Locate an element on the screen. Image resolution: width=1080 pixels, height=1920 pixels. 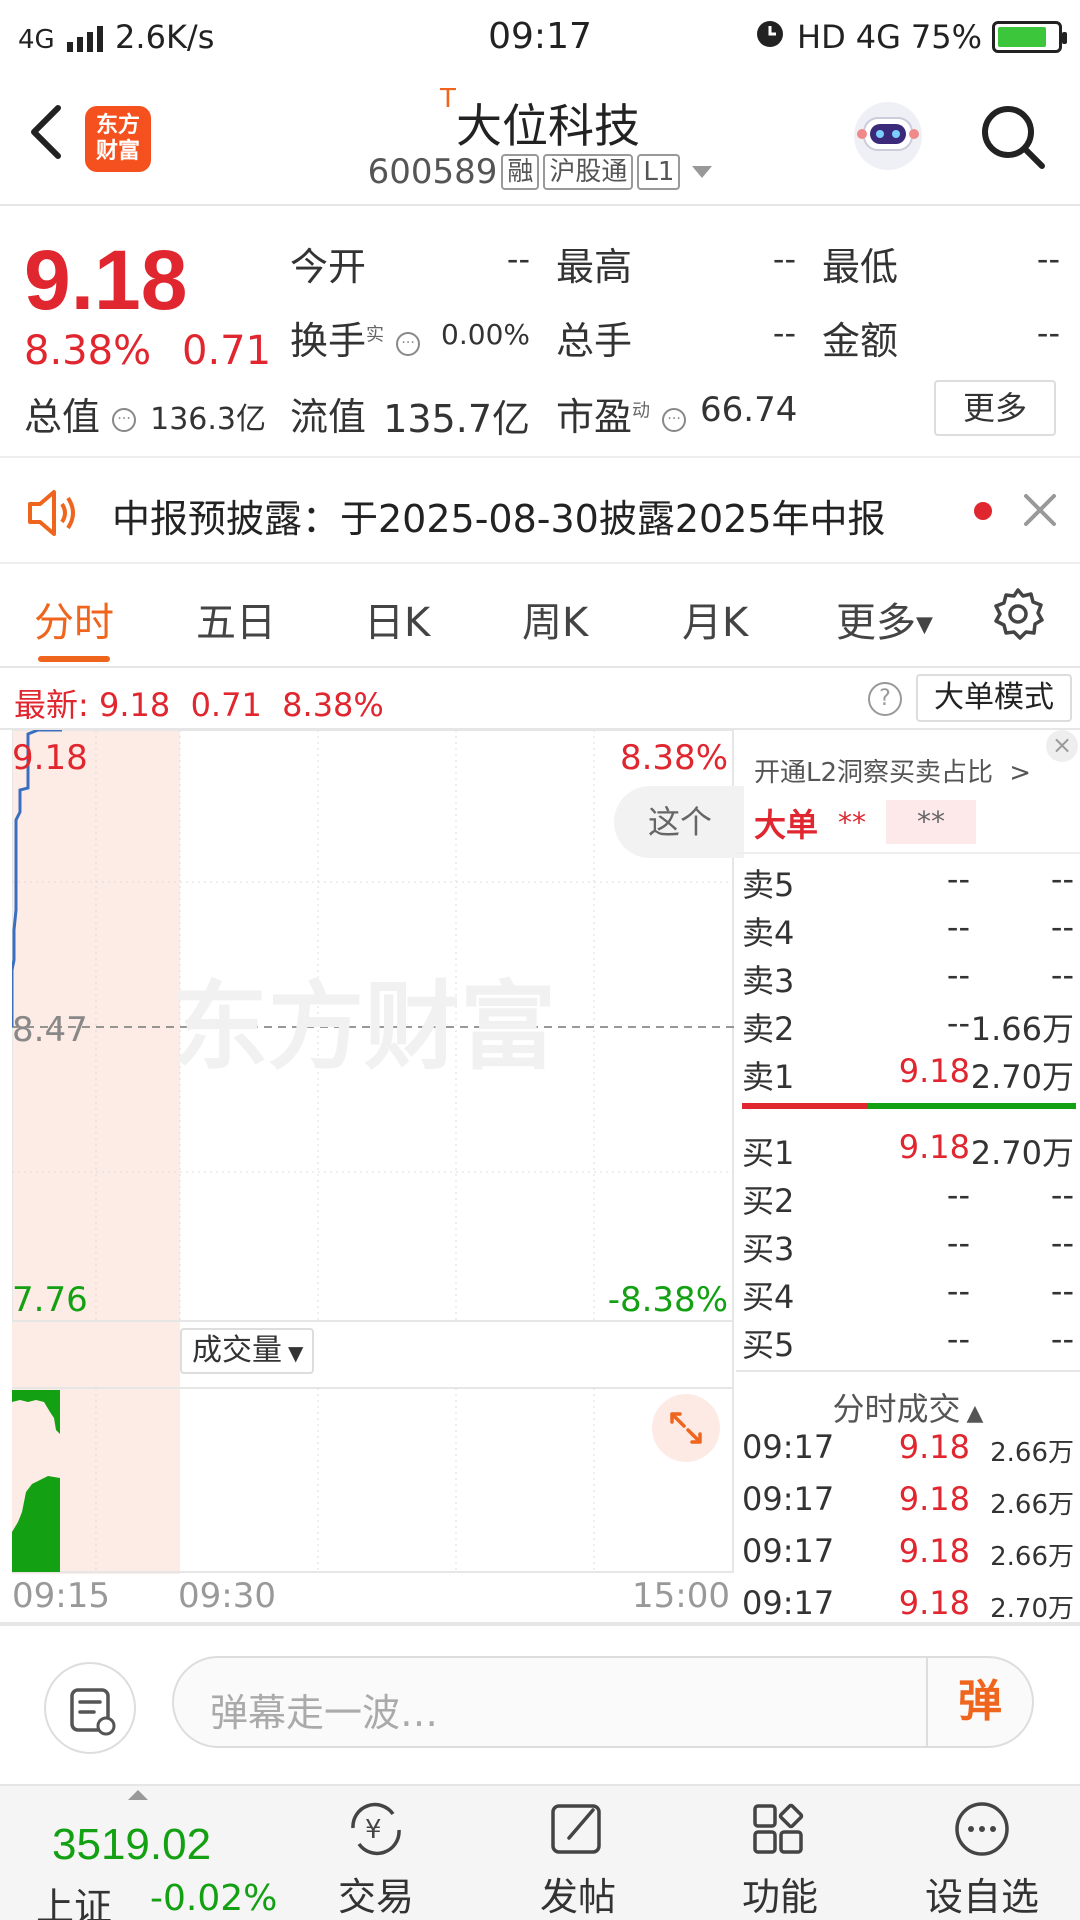
watermark: 东方财富 is located at coordinates (364, 1027).